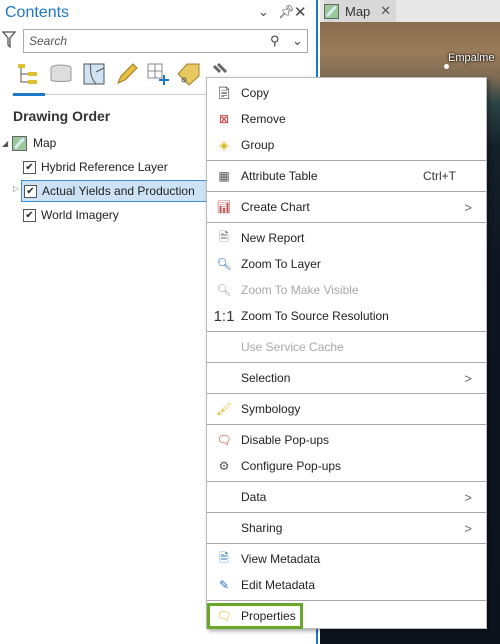 The height and width of the screenshot is (644, 500). I want to click on menu-item-sharing: Sharing >, so click(346, 528).